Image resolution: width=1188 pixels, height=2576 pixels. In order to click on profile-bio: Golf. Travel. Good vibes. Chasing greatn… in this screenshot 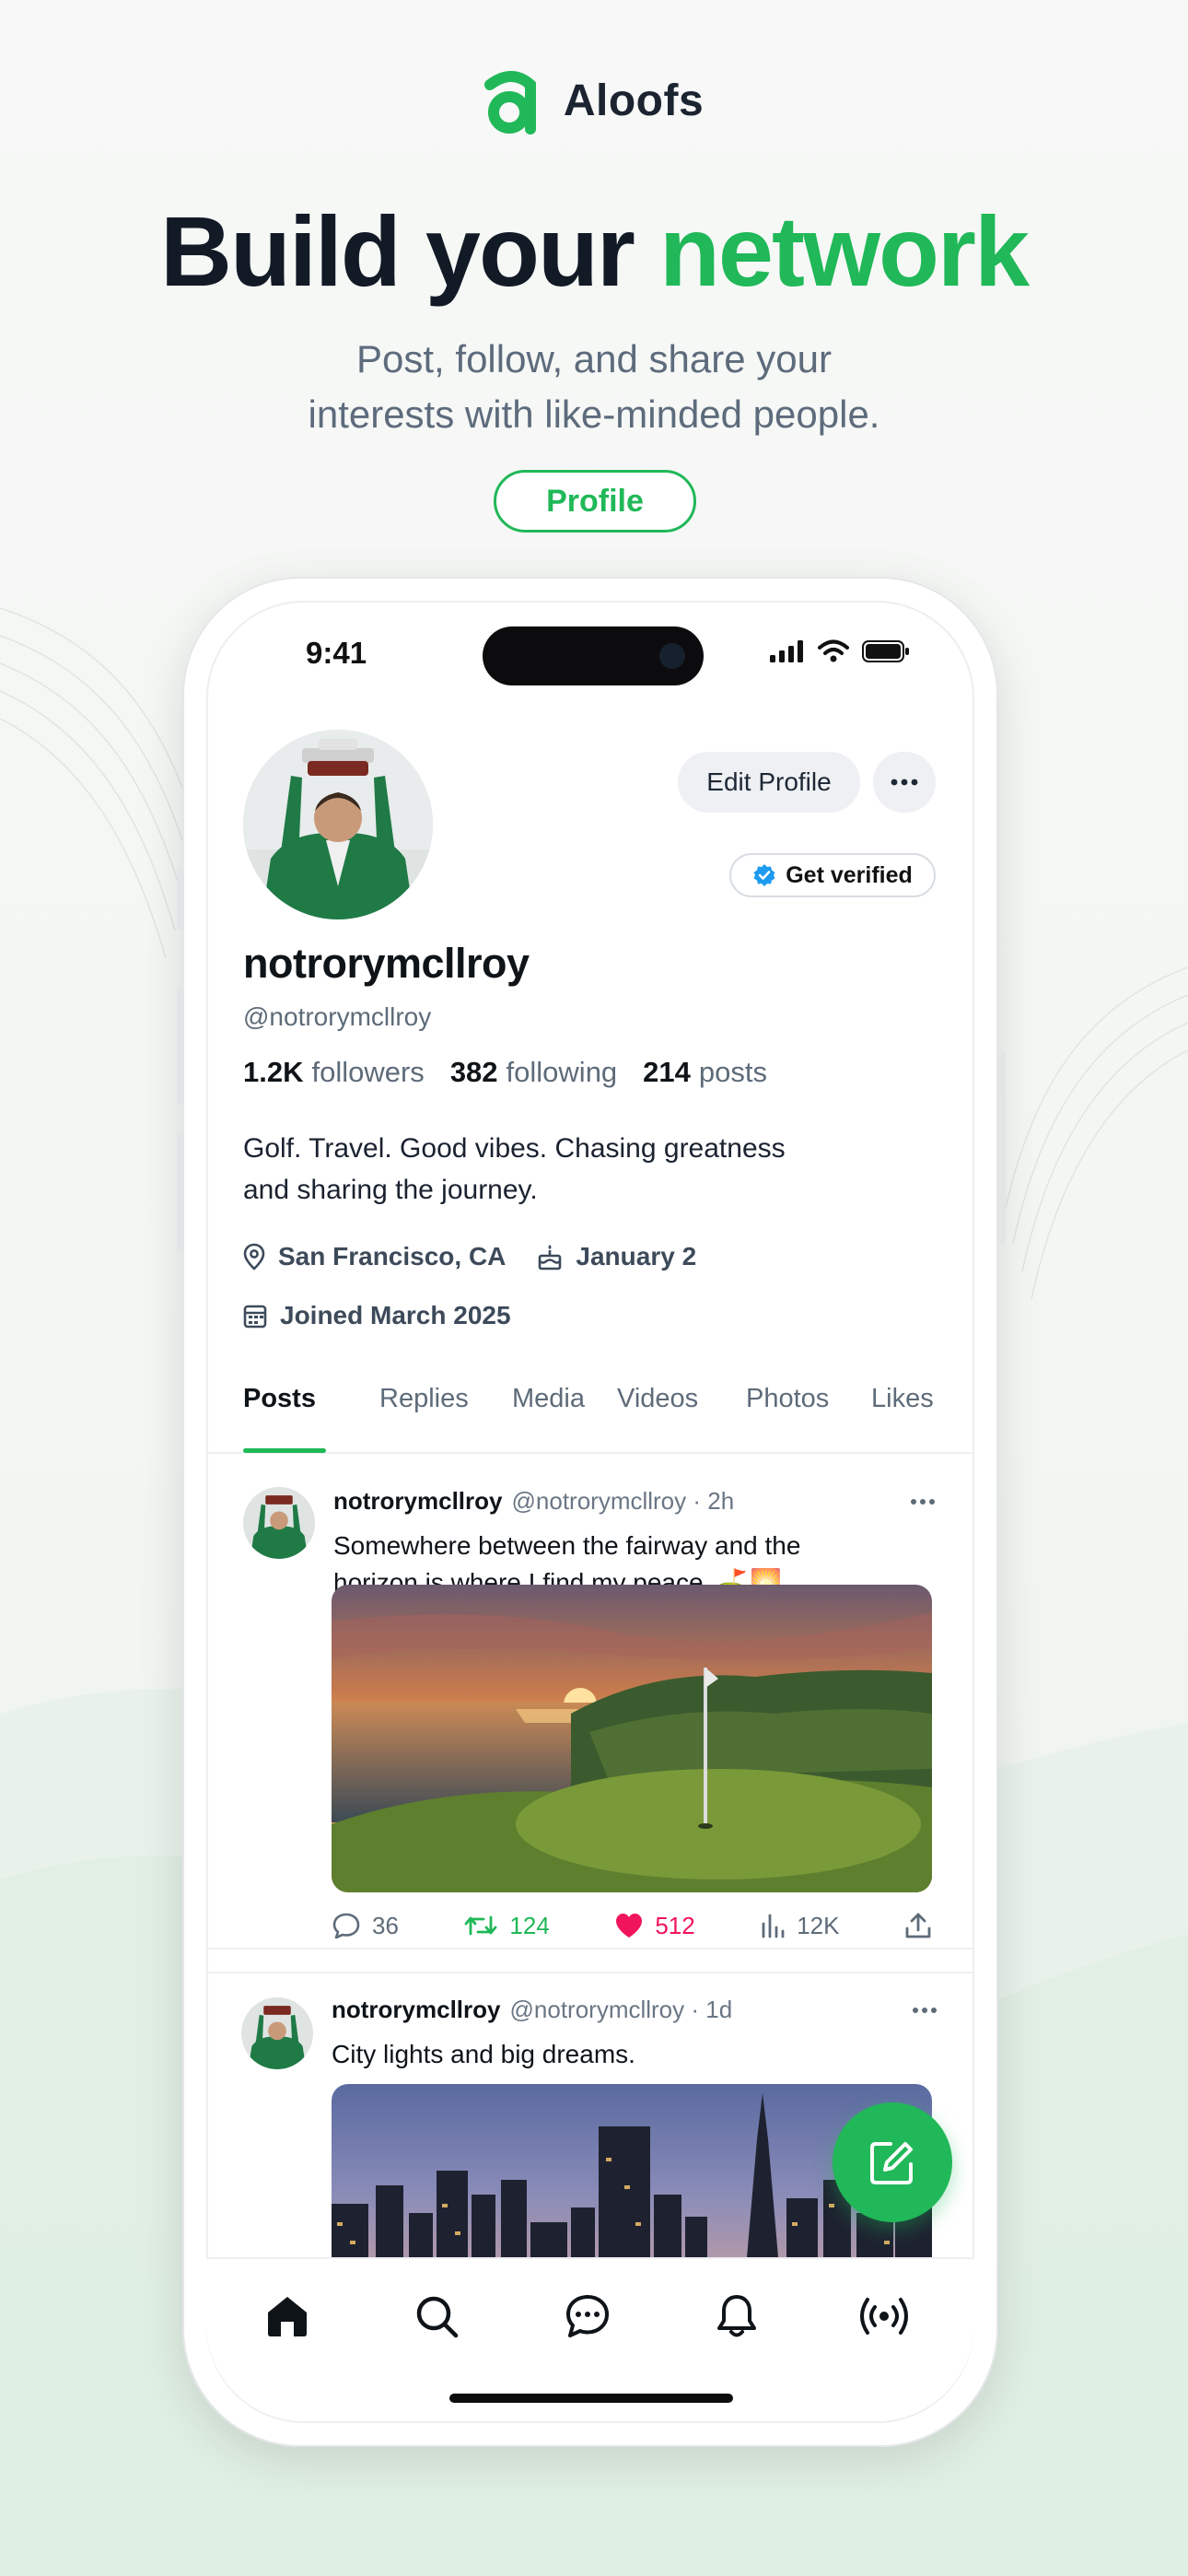, I will do `click(574, 1169)`.